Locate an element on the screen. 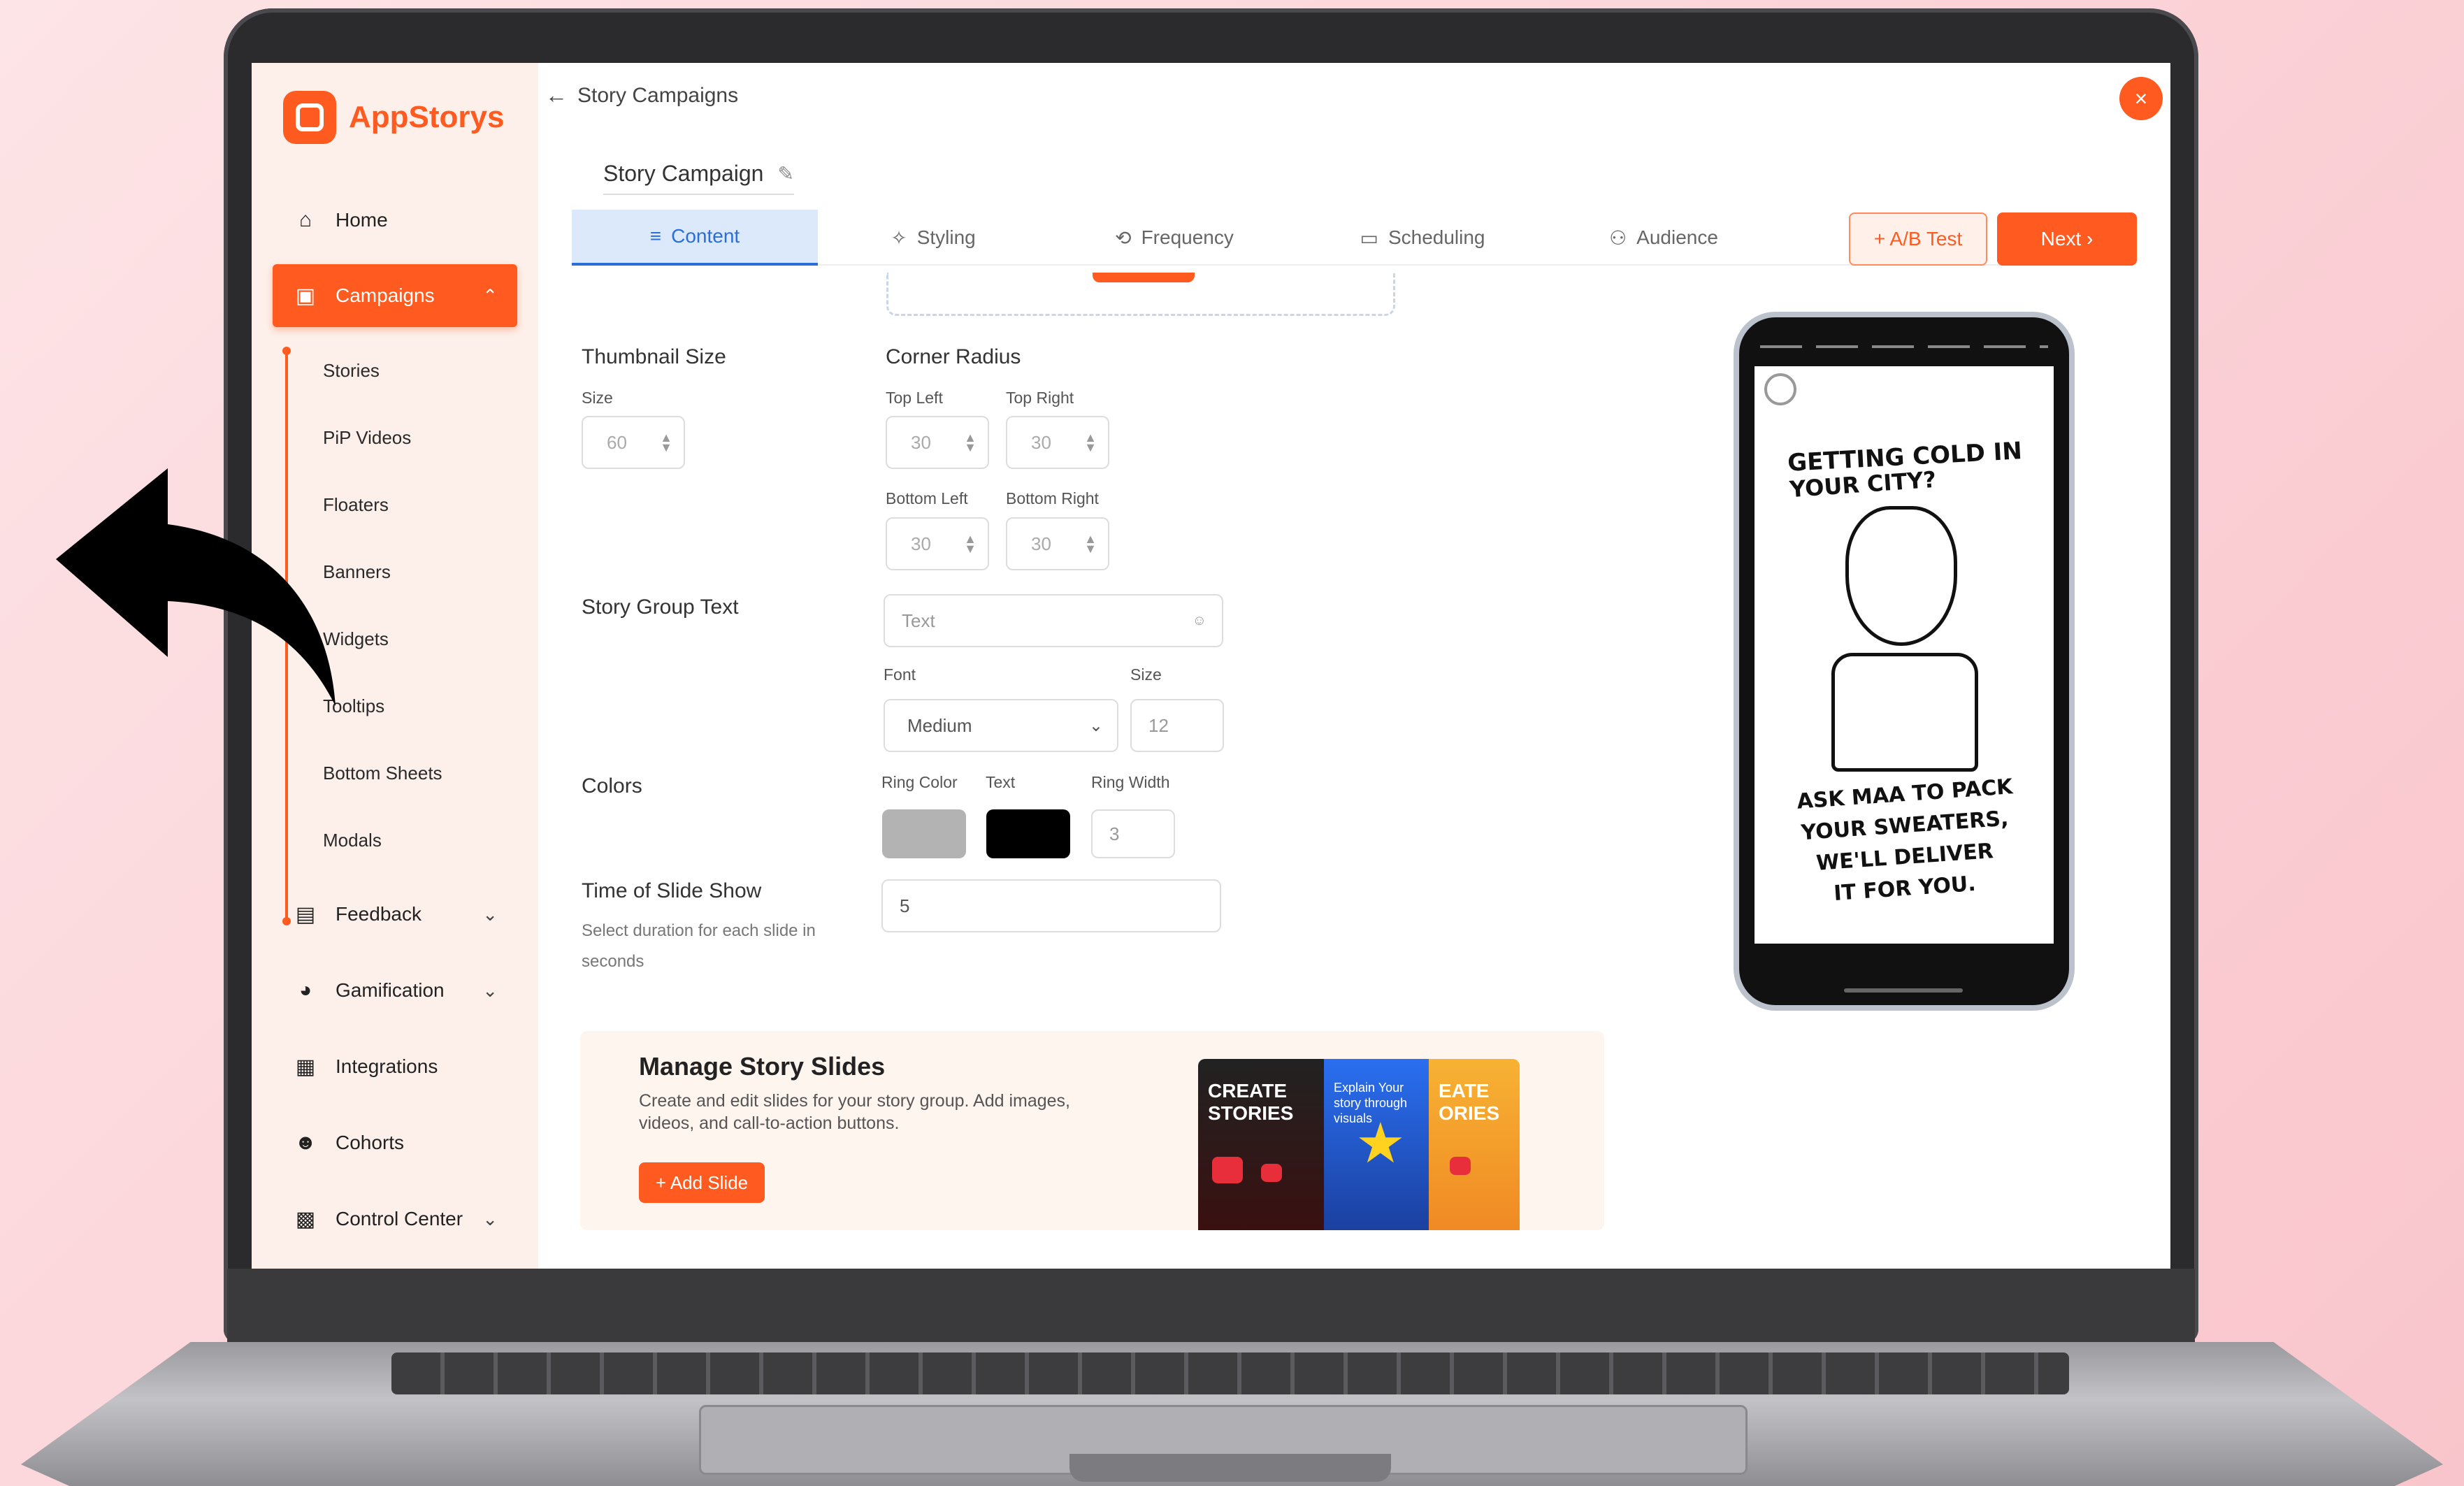 Image resolution: width=2464 pixels, height=1486 pixels. next-button: Next › is located at coordinates (2067, 239).